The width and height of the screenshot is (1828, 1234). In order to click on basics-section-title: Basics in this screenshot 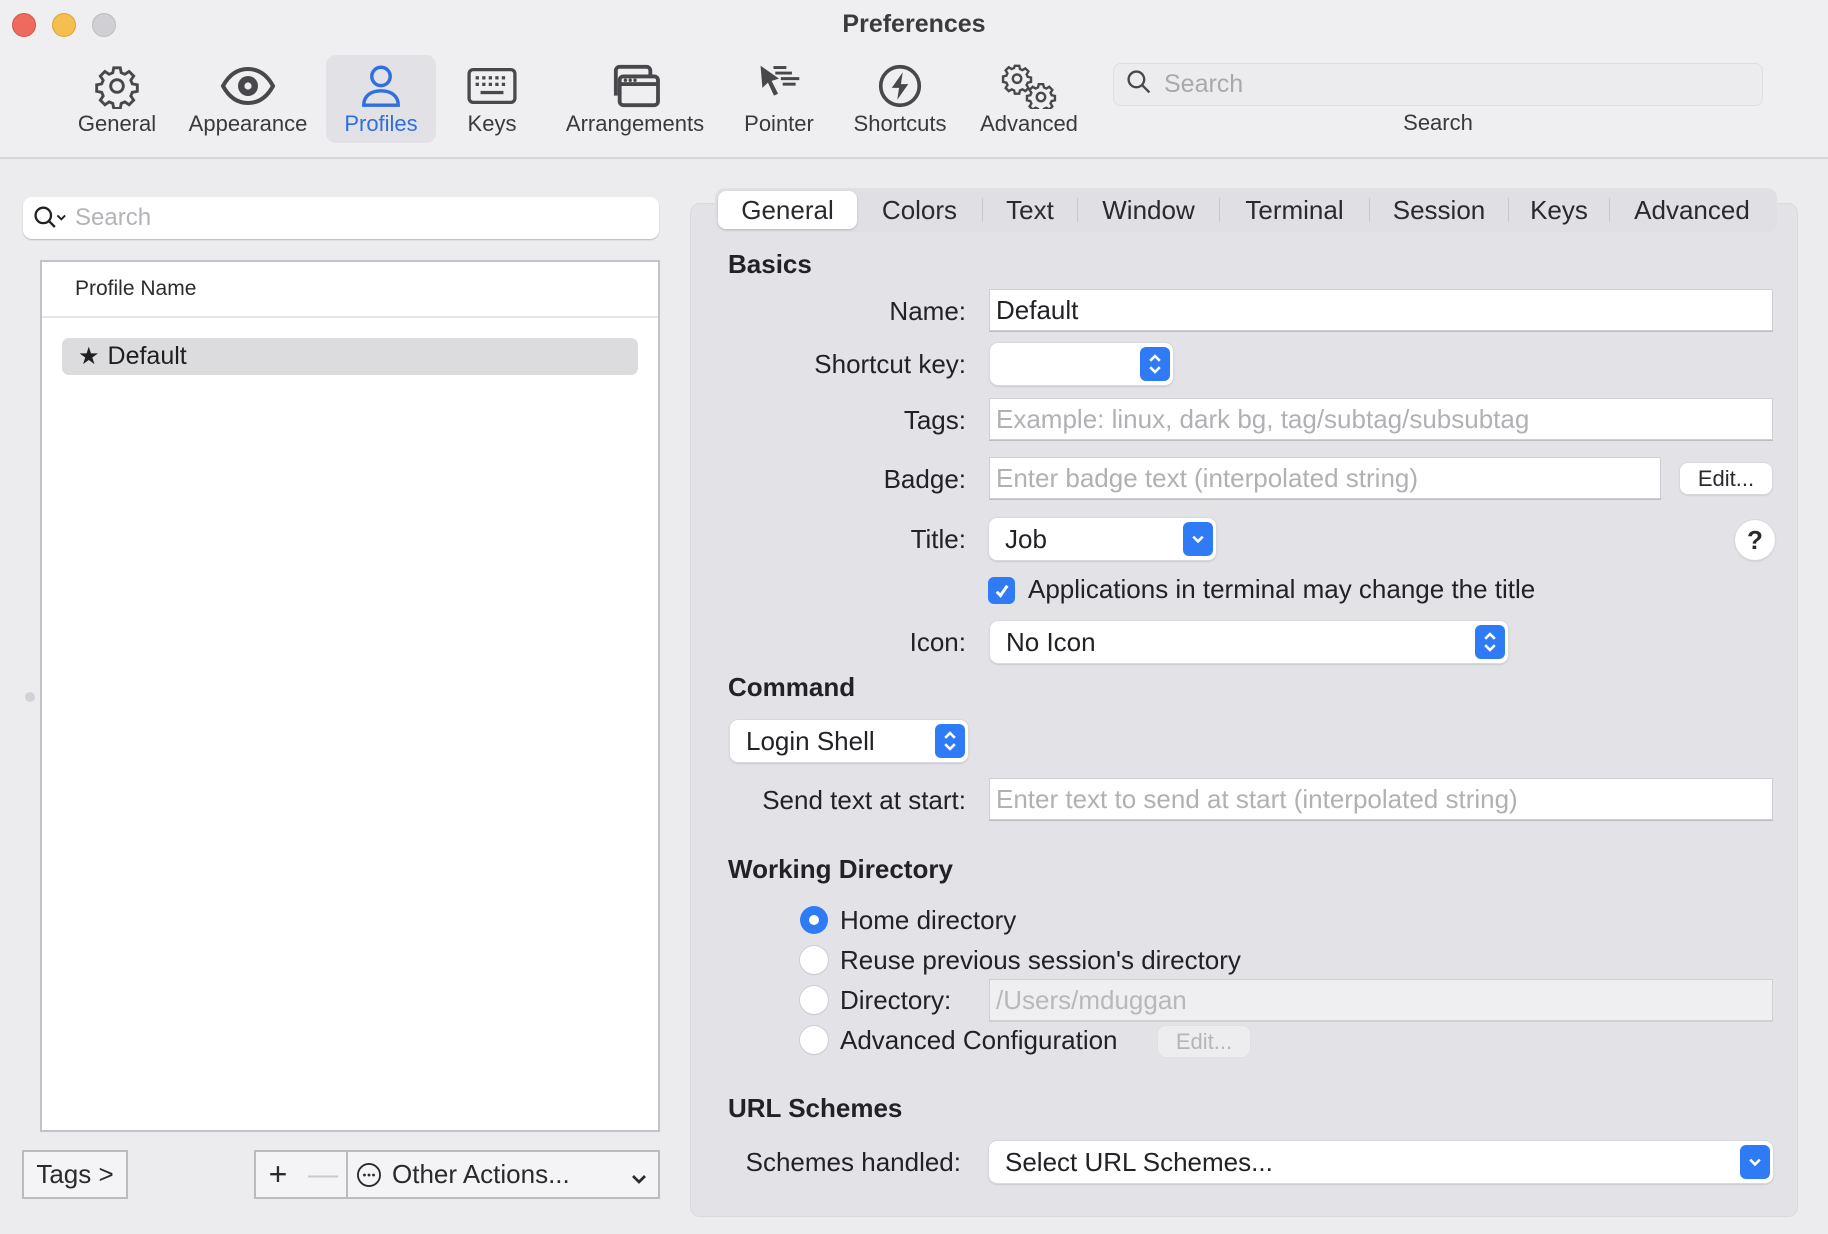, I will do `click(770, 264)`.